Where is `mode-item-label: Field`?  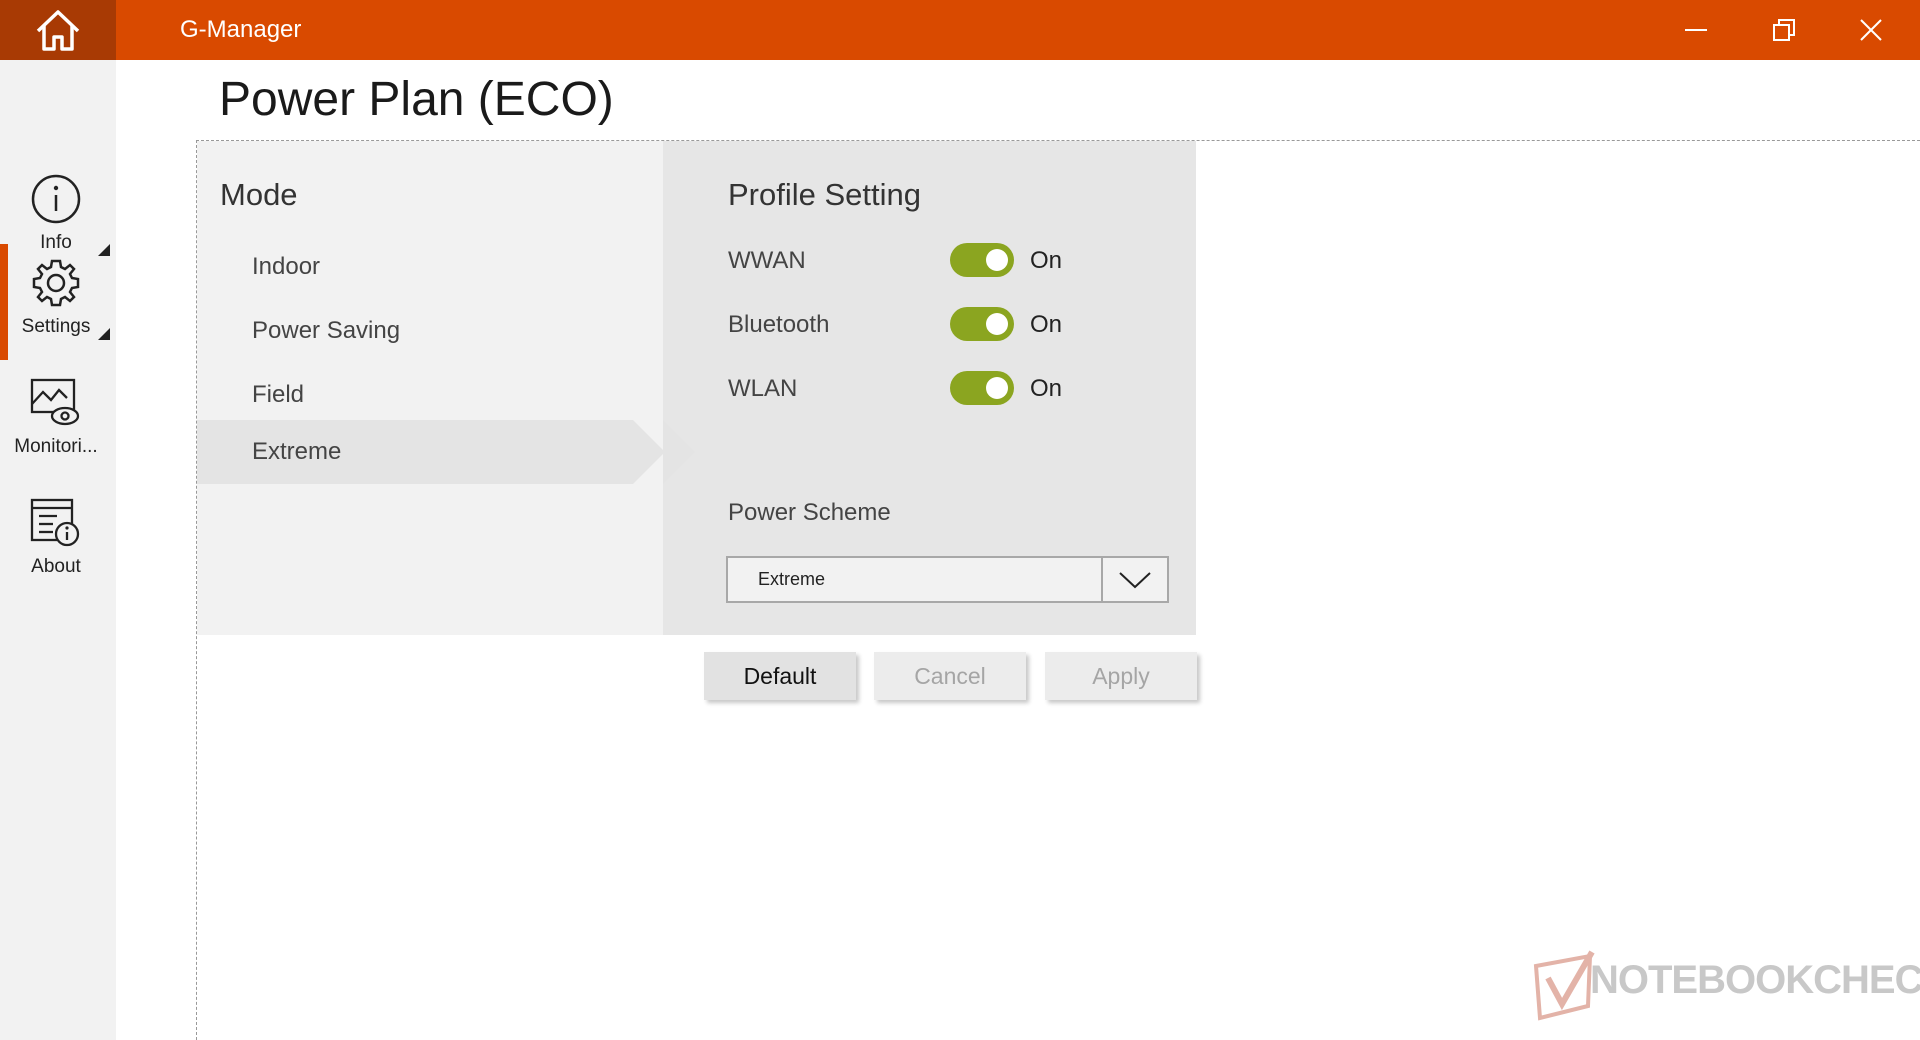 mode-item-label: Field is located at coordinates (278, 394).